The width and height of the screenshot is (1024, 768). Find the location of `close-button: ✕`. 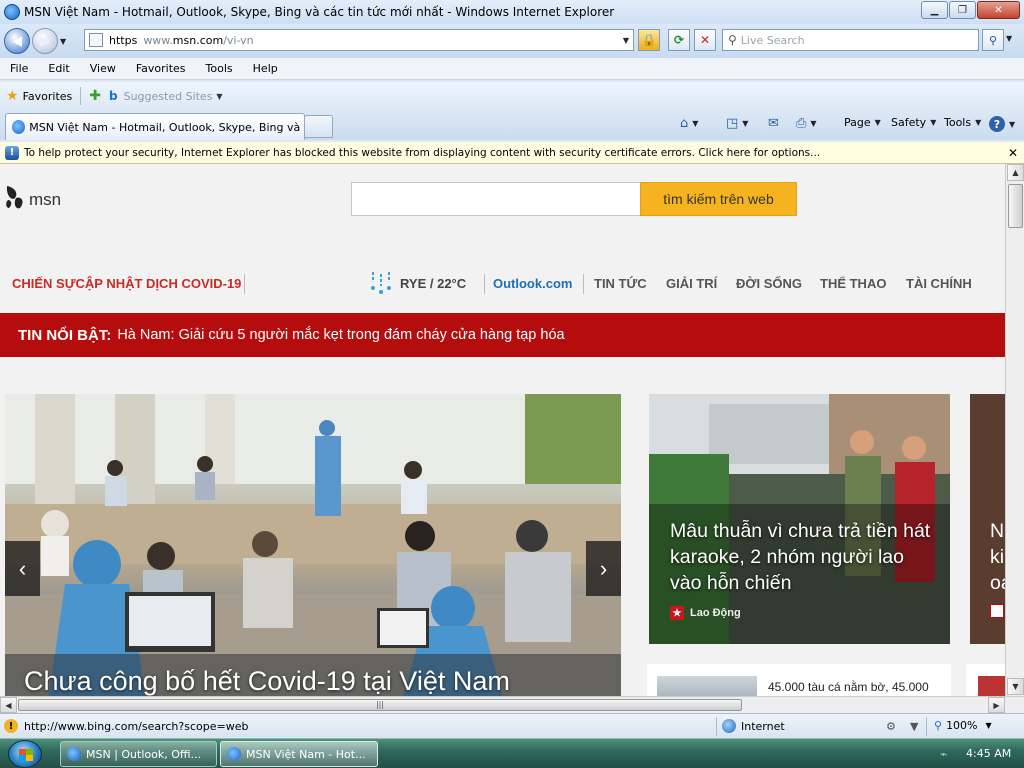

close-button: ✕ is located at coordinates (998, 10).